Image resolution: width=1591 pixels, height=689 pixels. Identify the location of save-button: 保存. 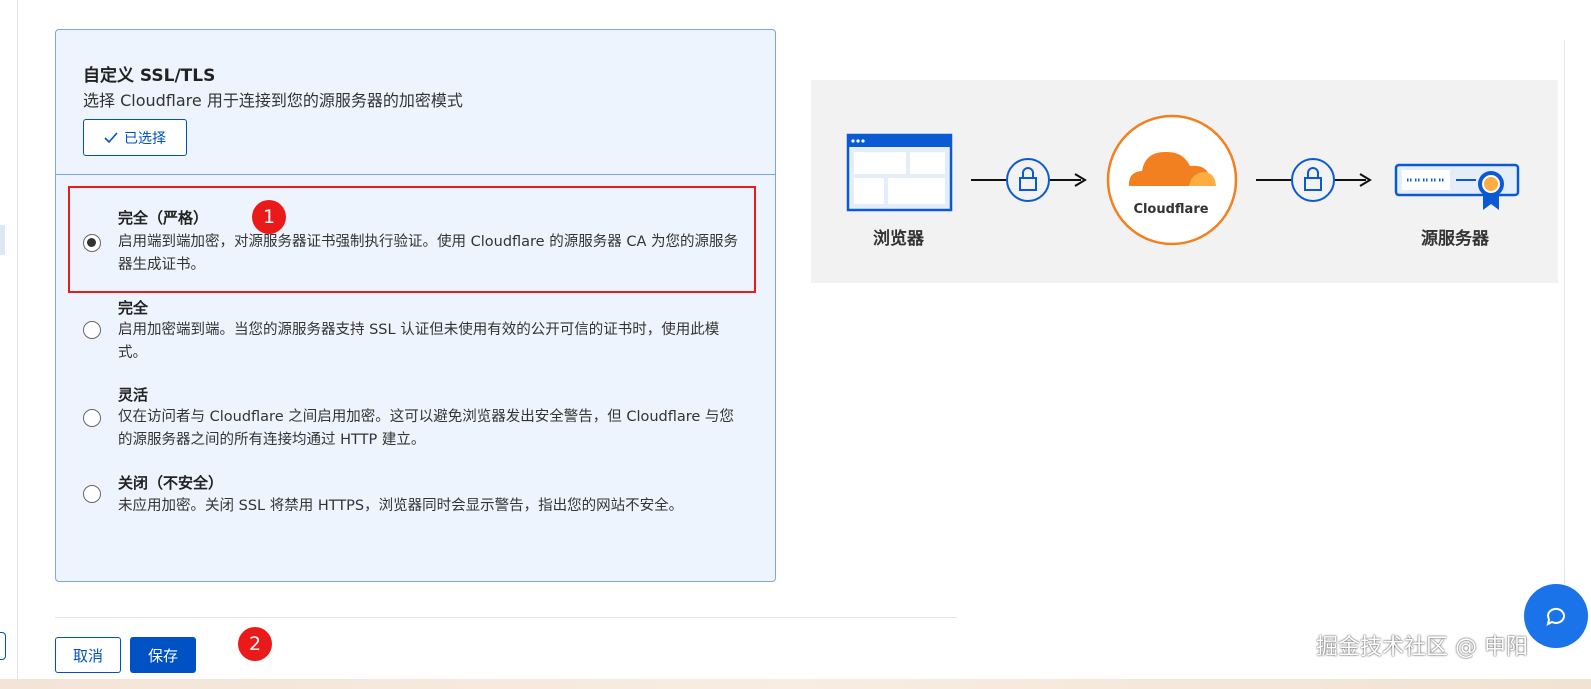
(163, 655).